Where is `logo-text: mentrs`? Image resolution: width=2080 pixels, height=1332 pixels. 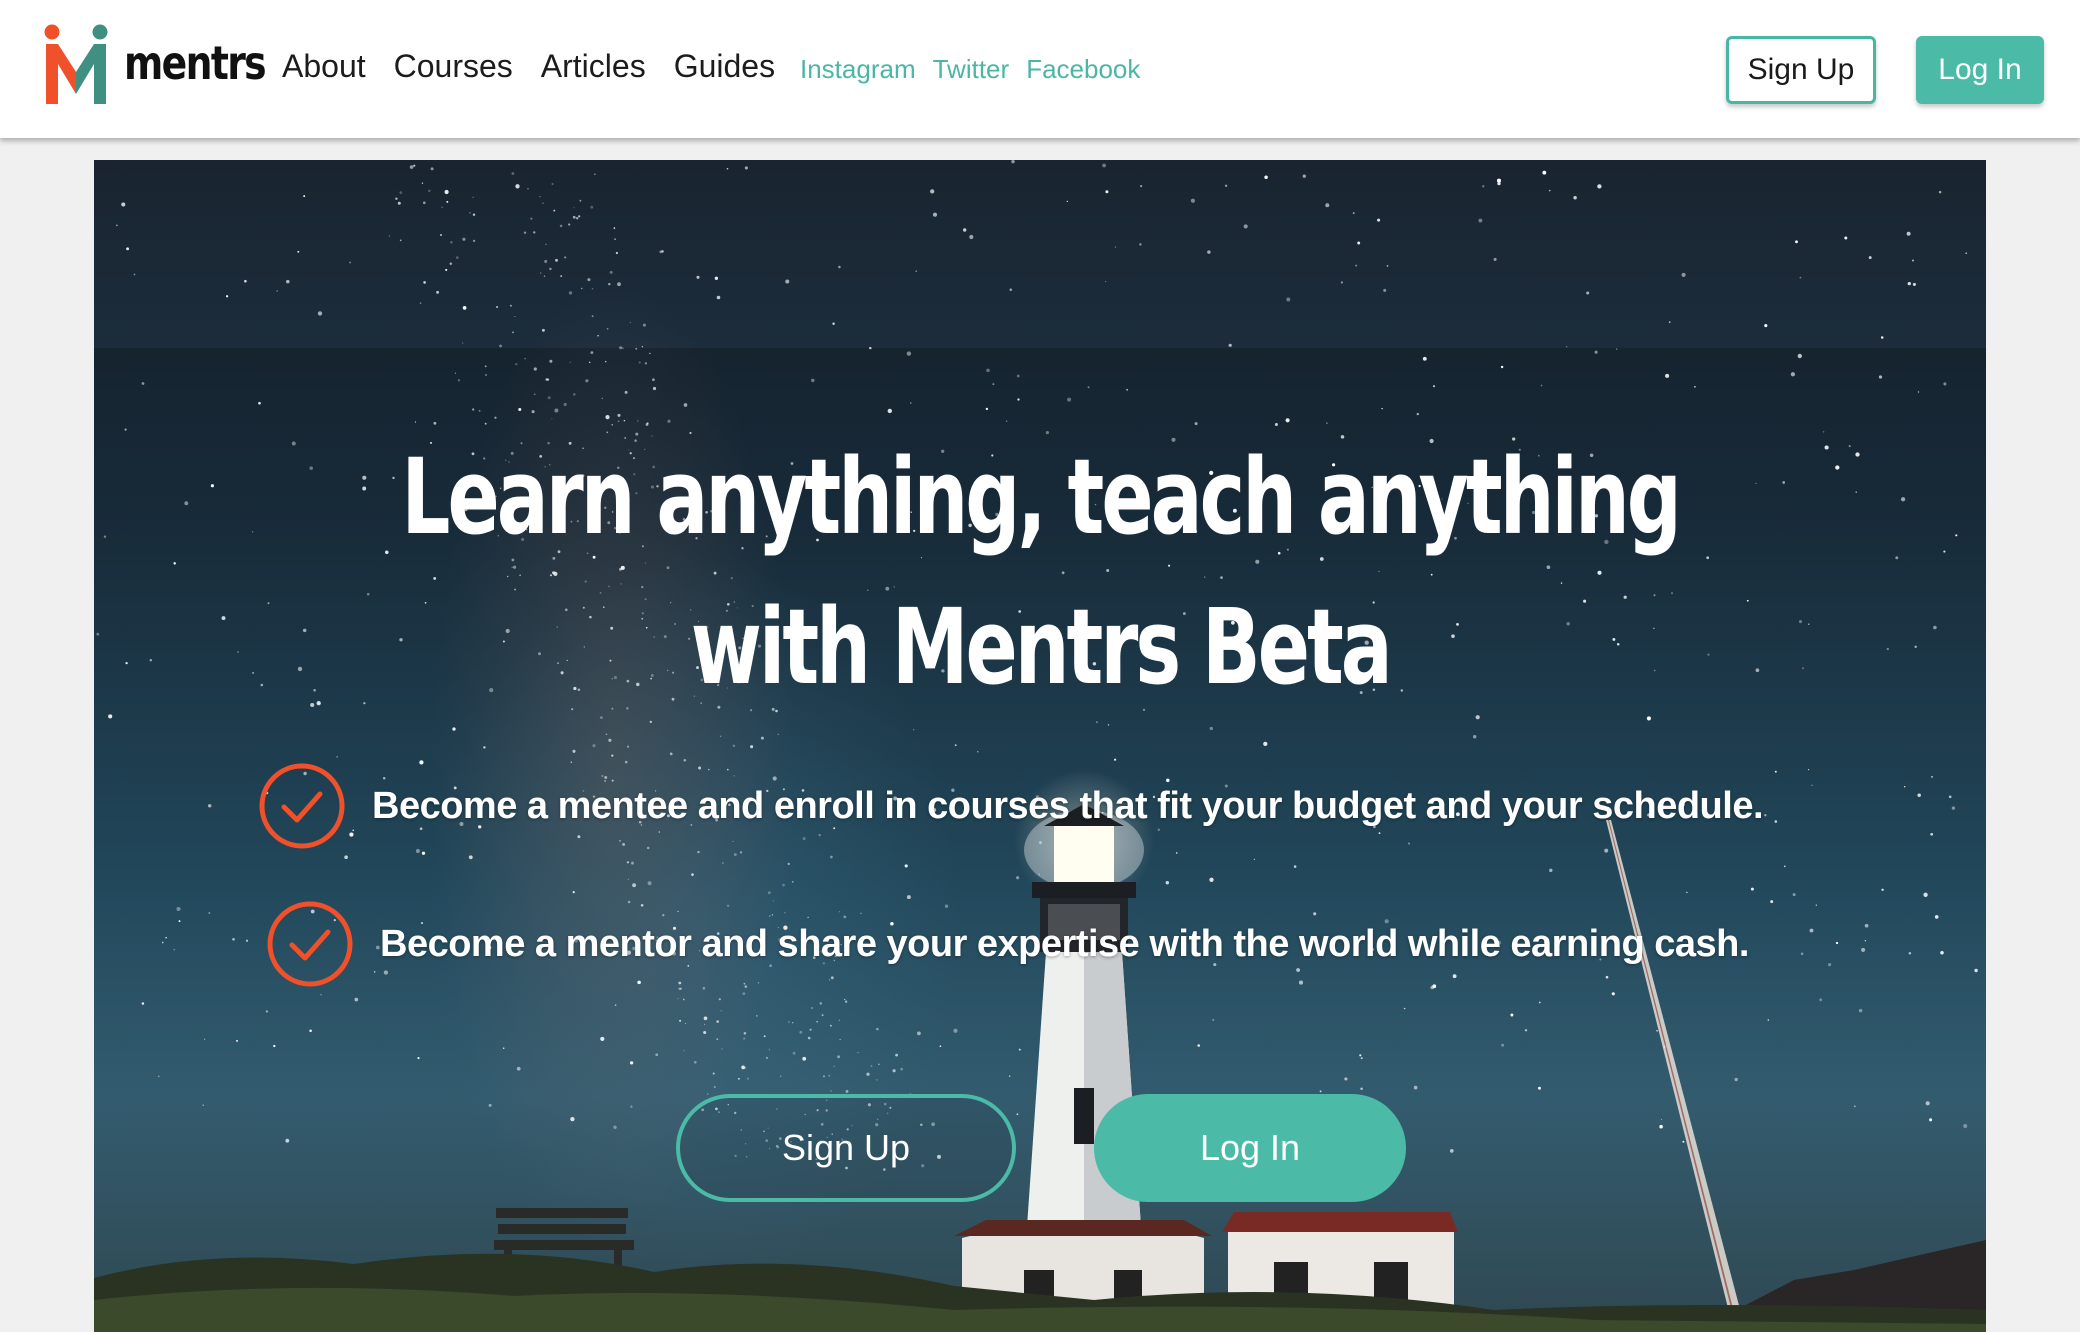
logo-text: mentrs is located at coordinates (195, 63).